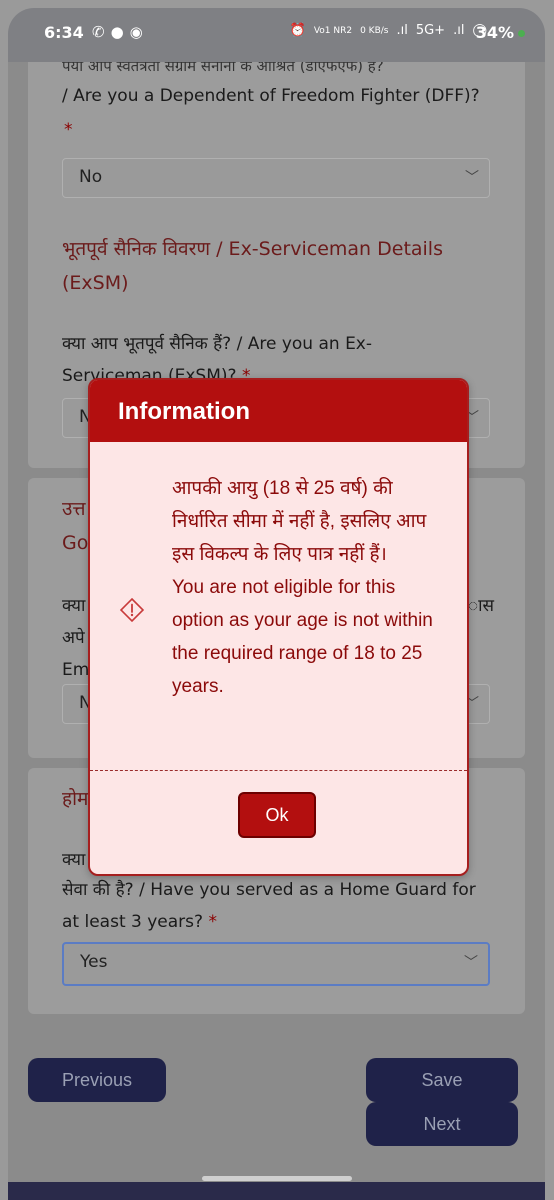  What do you see at coordinates (139, 922) in the screenshot?
I see `home-guard-question-line3: at least 3 years? *` at bounding box center [139, 922].